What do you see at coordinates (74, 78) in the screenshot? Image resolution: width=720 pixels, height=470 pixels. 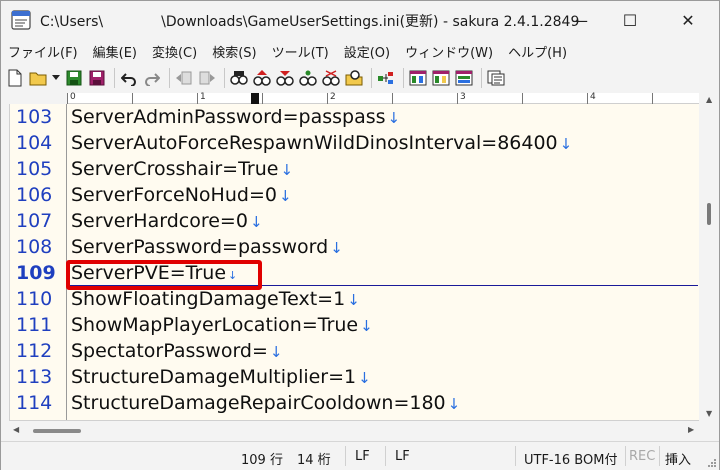 I see `save-icon` at bounding box center [74, 78].